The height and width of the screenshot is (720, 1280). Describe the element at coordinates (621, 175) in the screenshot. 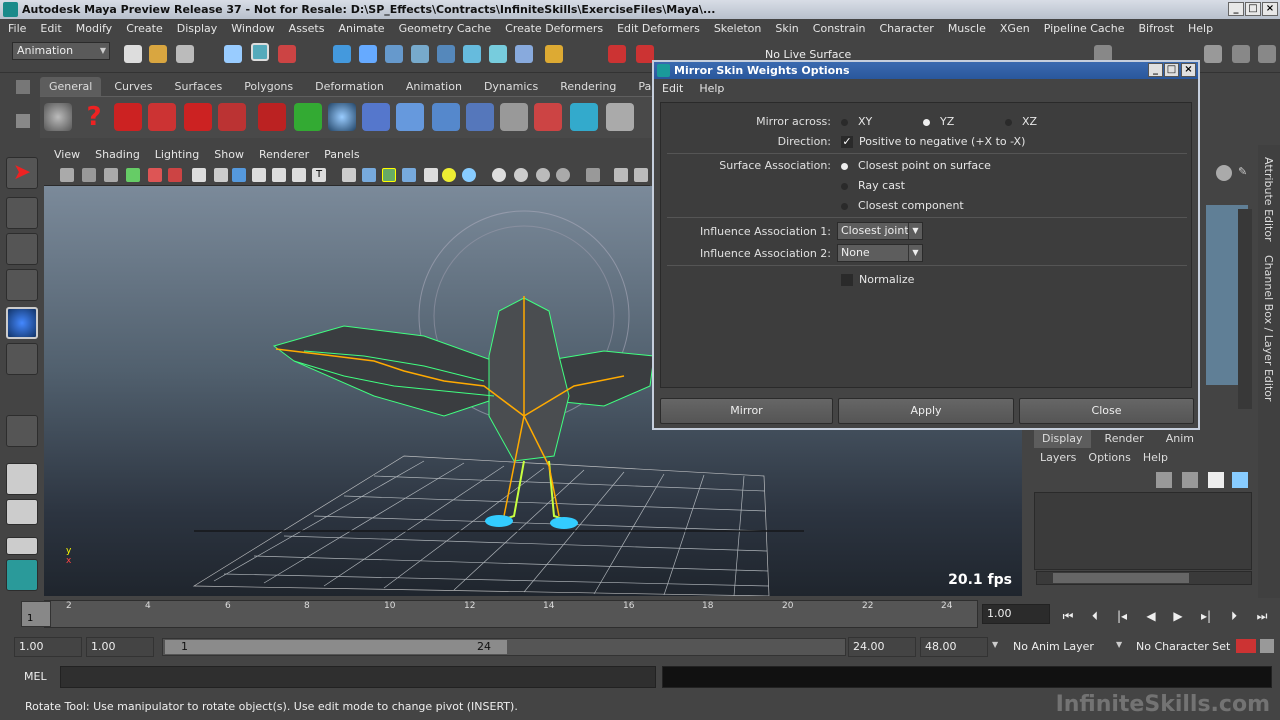

I see `xray-joints-icon` at that location.